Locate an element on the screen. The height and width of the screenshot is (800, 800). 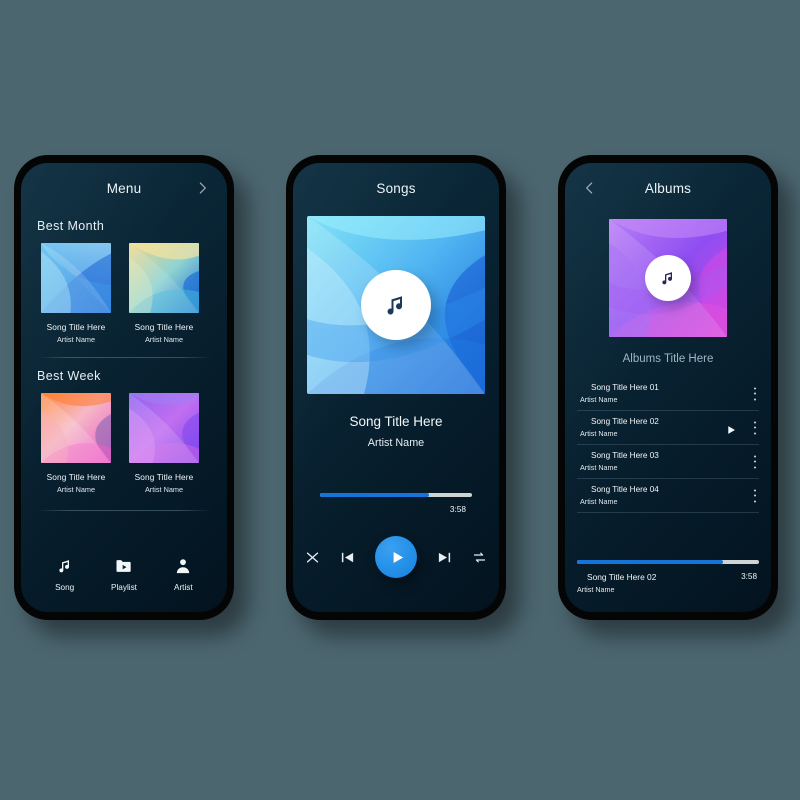
skip-previous-icon is located at coordinates (347, 557).